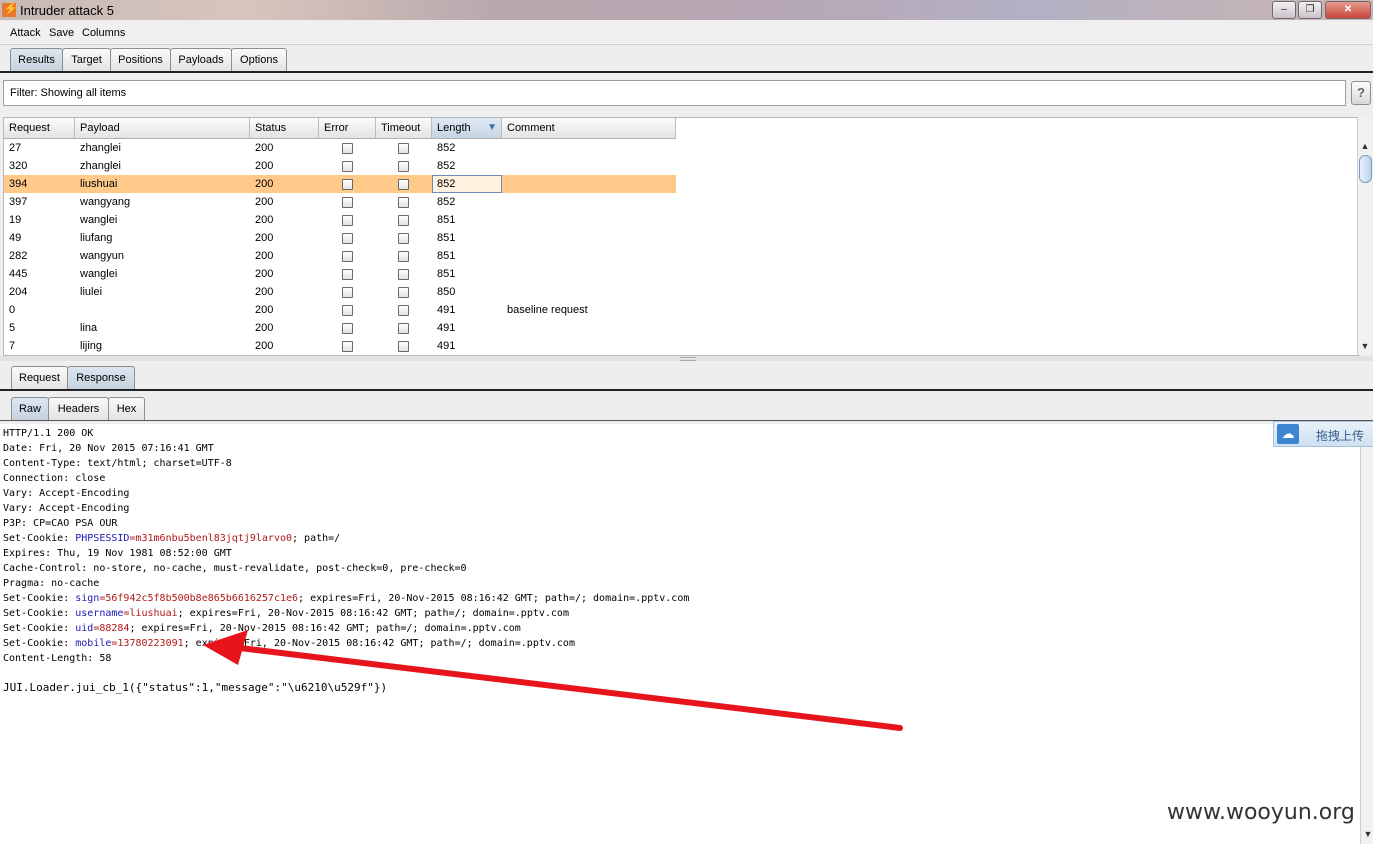  I want to click on annotation-arrow, so click(553, 680).